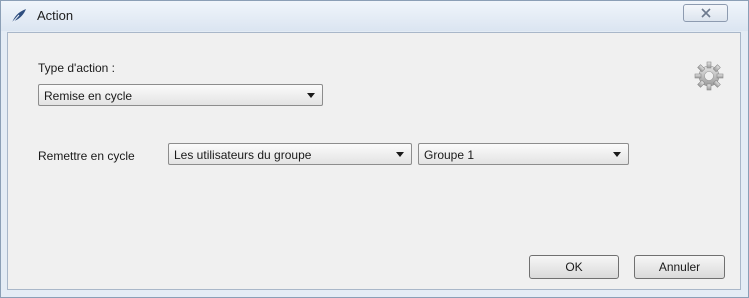 The width and height of the screenshot is (749, 298). What do you see at coordinates (19, 16) in the screenshot?
I see `feather-pen-icon` at bounding box center [19, 16].